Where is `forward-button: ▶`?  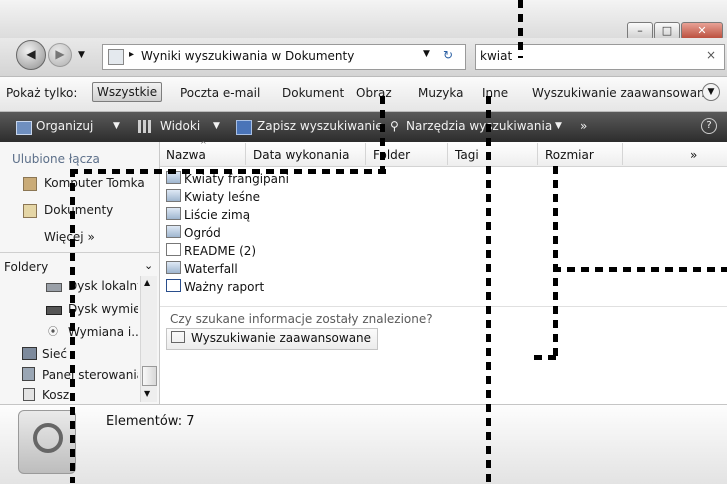 forward-button: ▶ is located at coordinates (60, 55).